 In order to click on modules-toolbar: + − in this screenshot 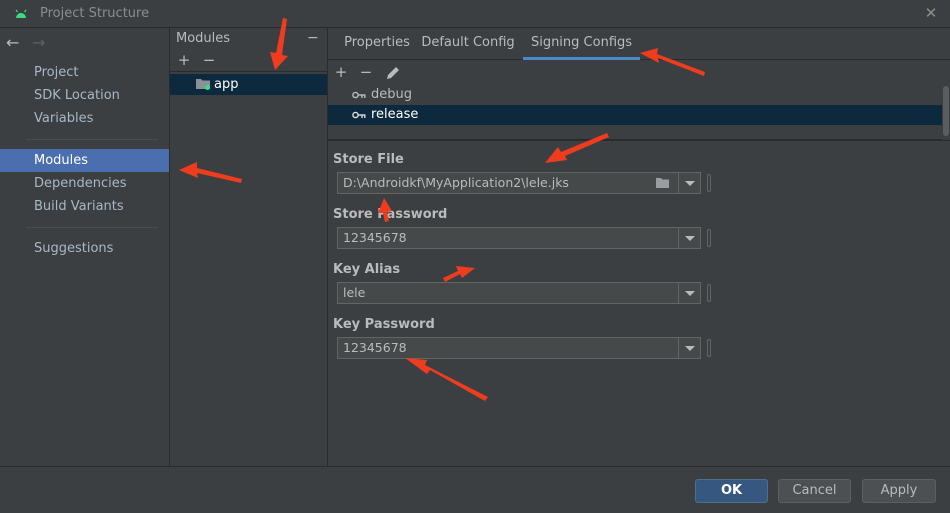, I will do `click(248, 61)`.